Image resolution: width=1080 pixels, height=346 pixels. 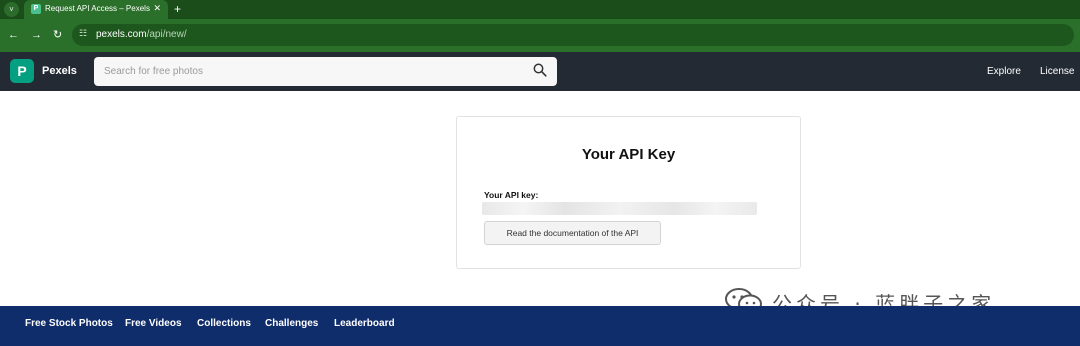 What do you see at coordinates (364, 323) in the screenshot?
I see `footer-link-leaderboard: Leaderboard` at bounding box center [364, 323].